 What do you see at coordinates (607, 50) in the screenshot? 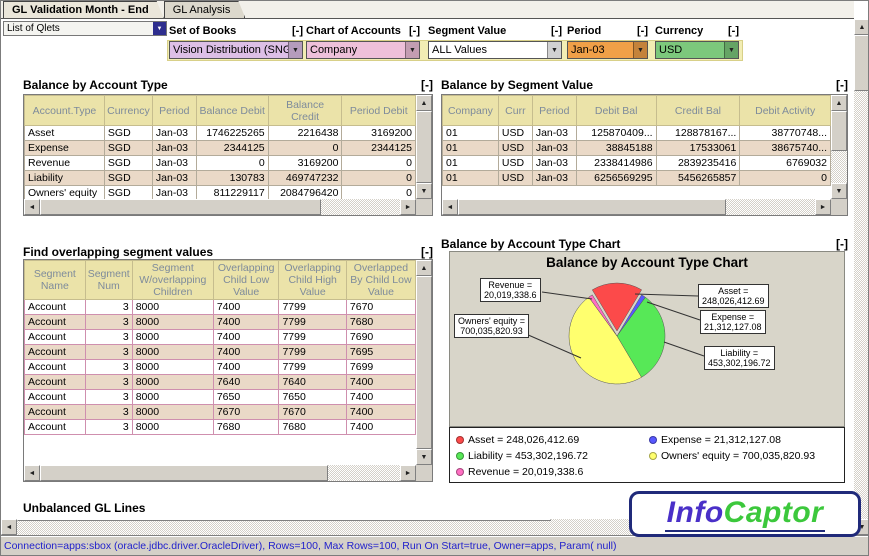
I see `period-select: Jan-03 ▼` at bounding box center [607, 50].